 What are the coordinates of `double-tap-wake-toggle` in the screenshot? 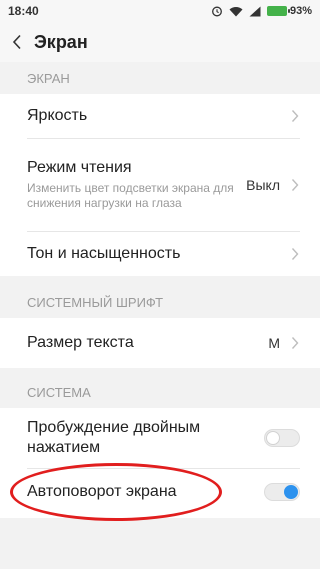 It's located at (282, 438).